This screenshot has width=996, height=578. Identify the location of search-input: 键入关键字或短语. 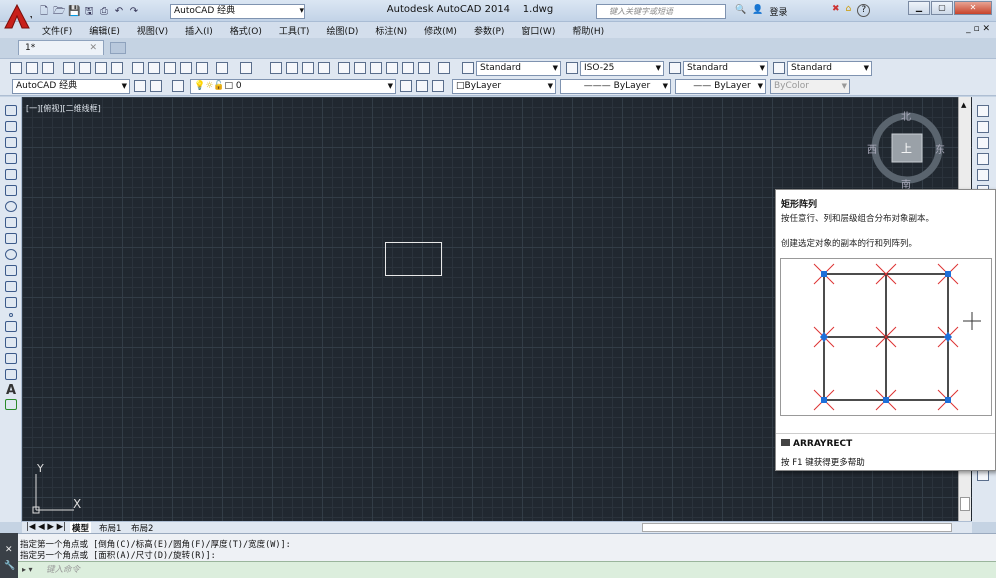
(661, 11).